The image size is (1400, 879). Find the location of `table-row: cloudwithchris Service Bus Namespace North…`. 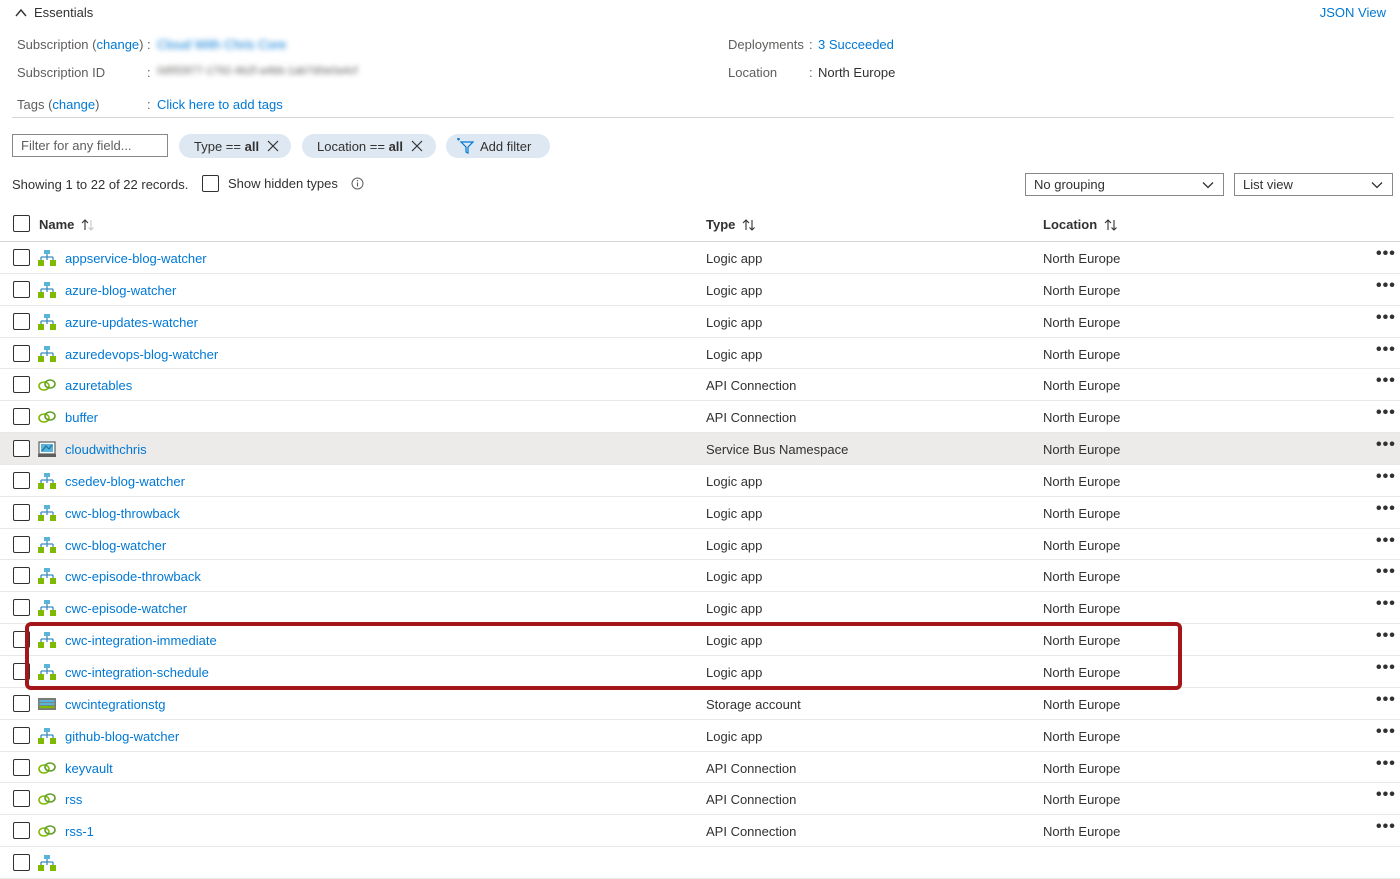

table-row: cloudwithchris Service Bus Namespace North… is located at coordinates (700, 449).